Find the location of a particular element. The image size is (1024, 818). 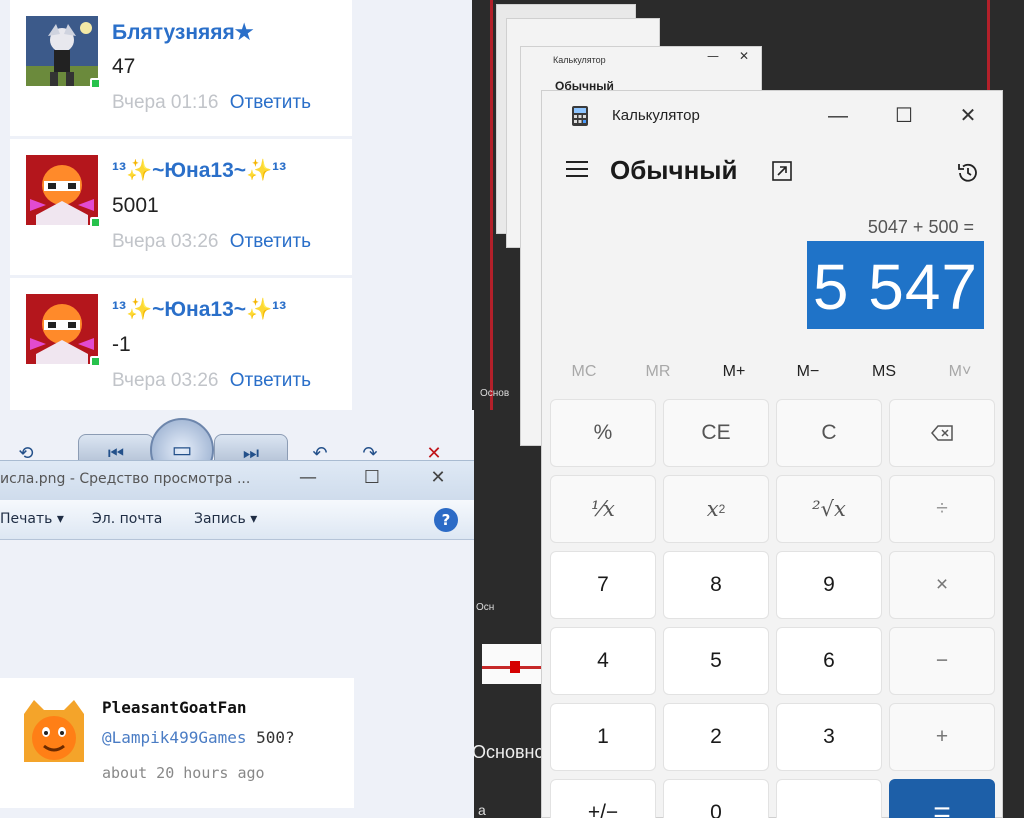

keep-on-top-icon is located at coordinates (782, 171).